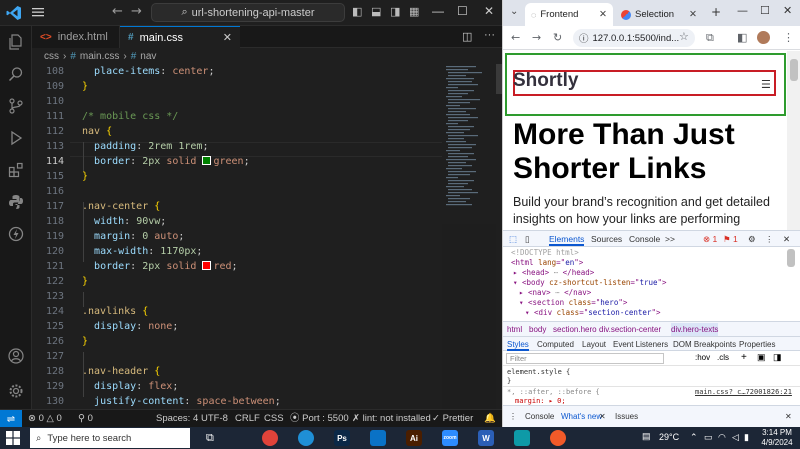 This screenshot has width=800, height=449. Describe the element at coordinates (557, 37) in the screenshot. I see `reload-icon: ↻` at that location.